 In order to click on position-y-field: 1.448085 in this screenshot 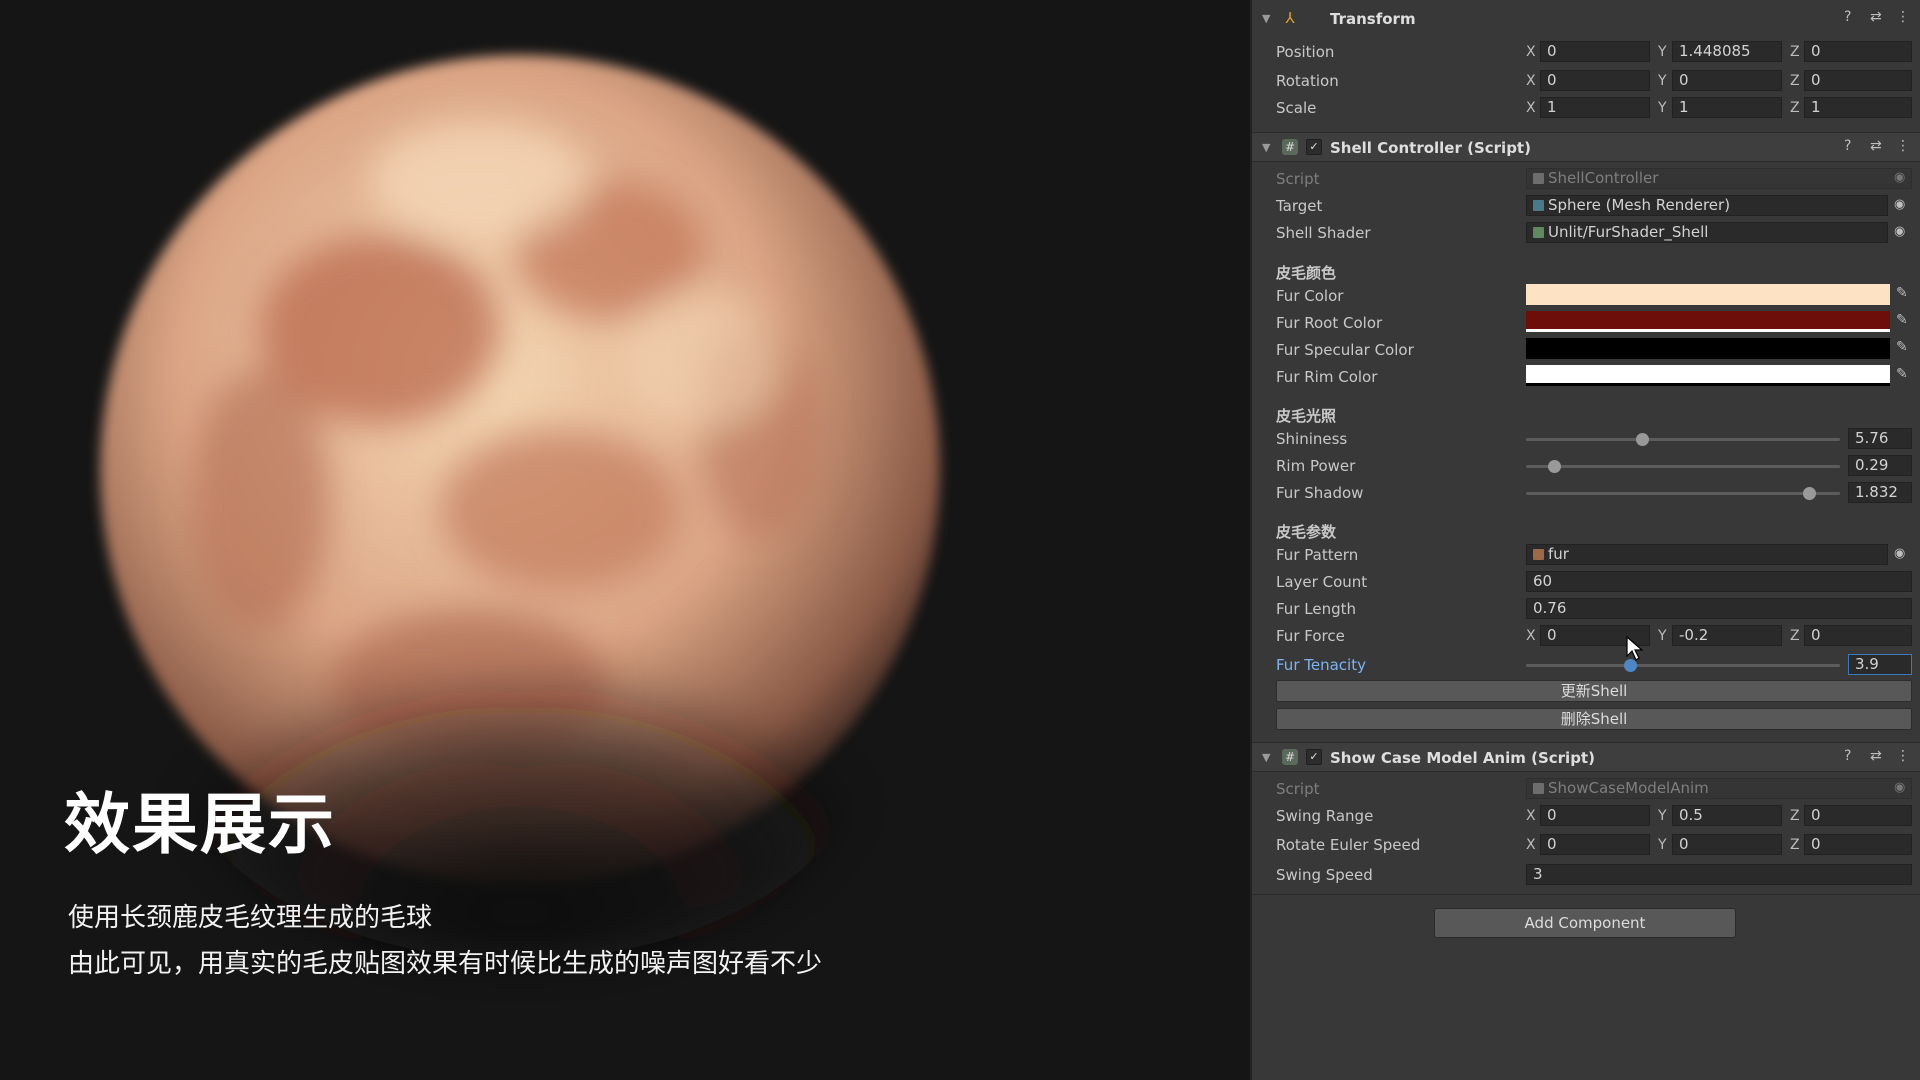, I will do `click(1727, 51)`.